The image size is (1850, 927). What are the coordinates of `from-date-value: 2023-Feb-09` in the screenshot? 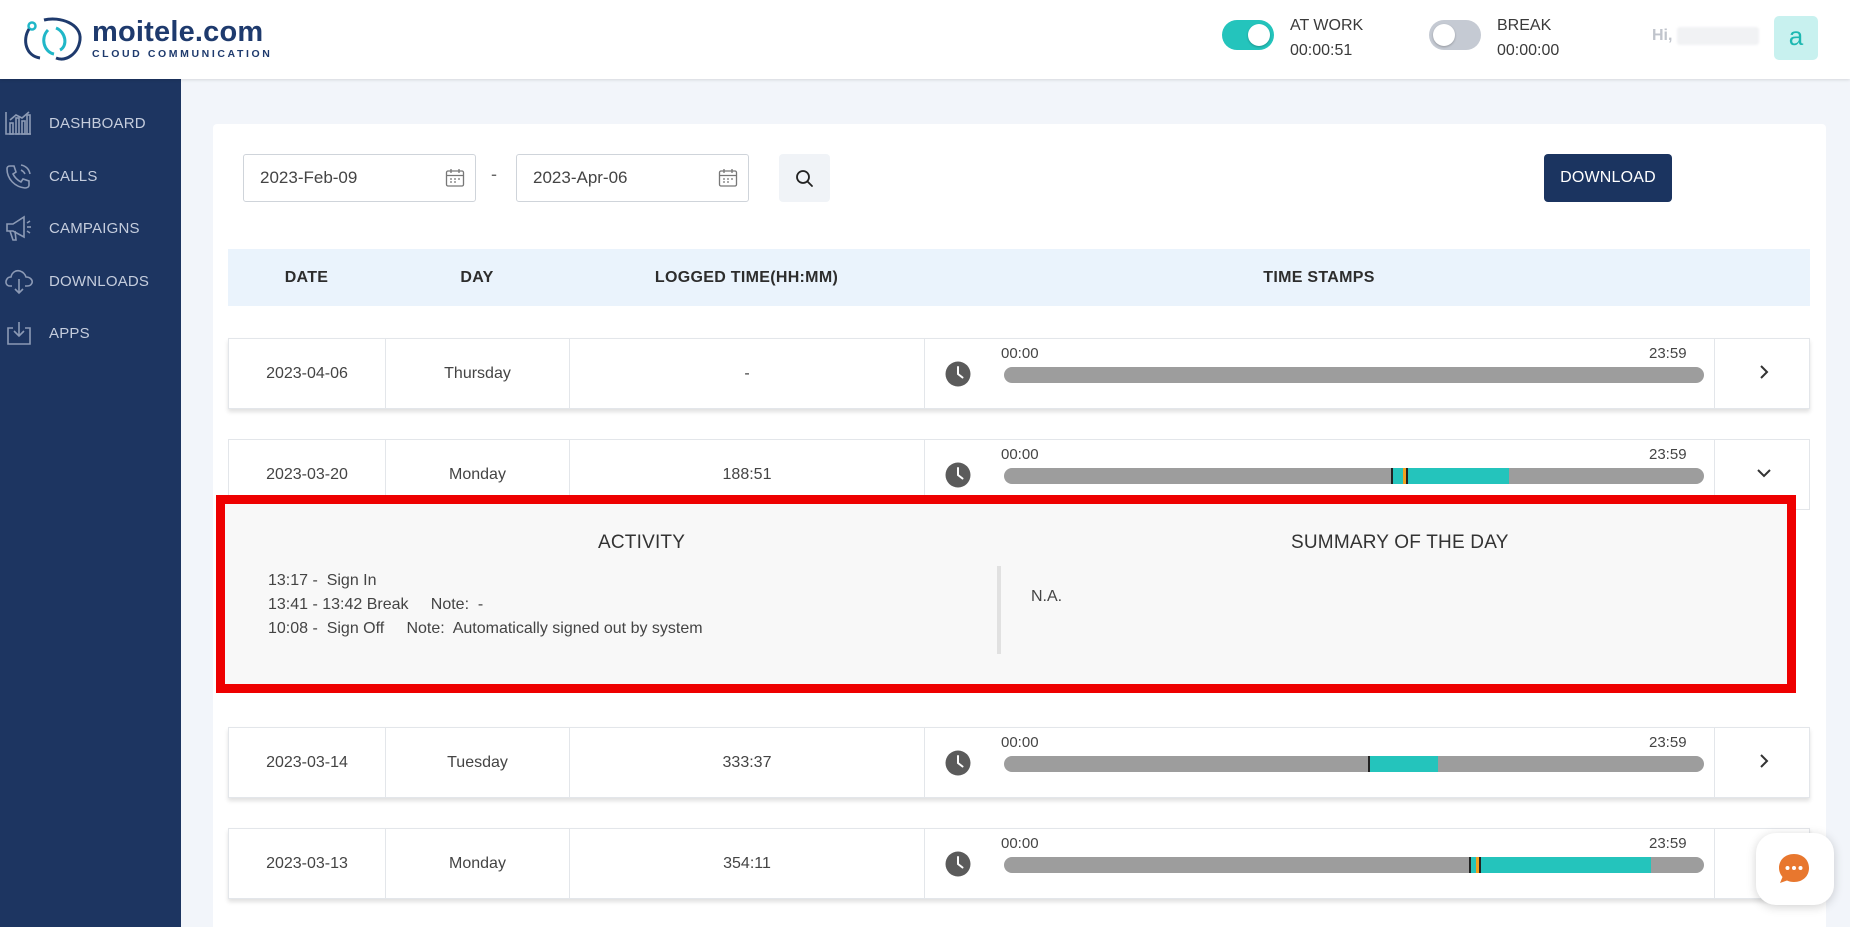 It's located at (309, 177).